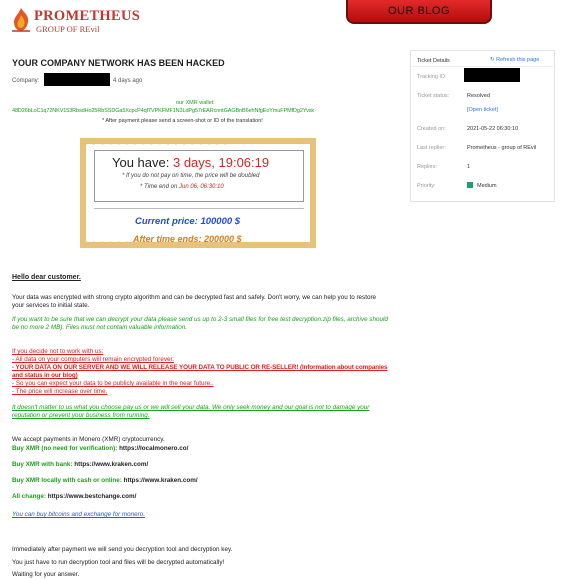 This screenshot has height=579, width=562. What do you see at coordinates (221, 162) in the screenshot?
I see `time-left-value: 3 days, 19:06:19` at bounding box center [221, 162].